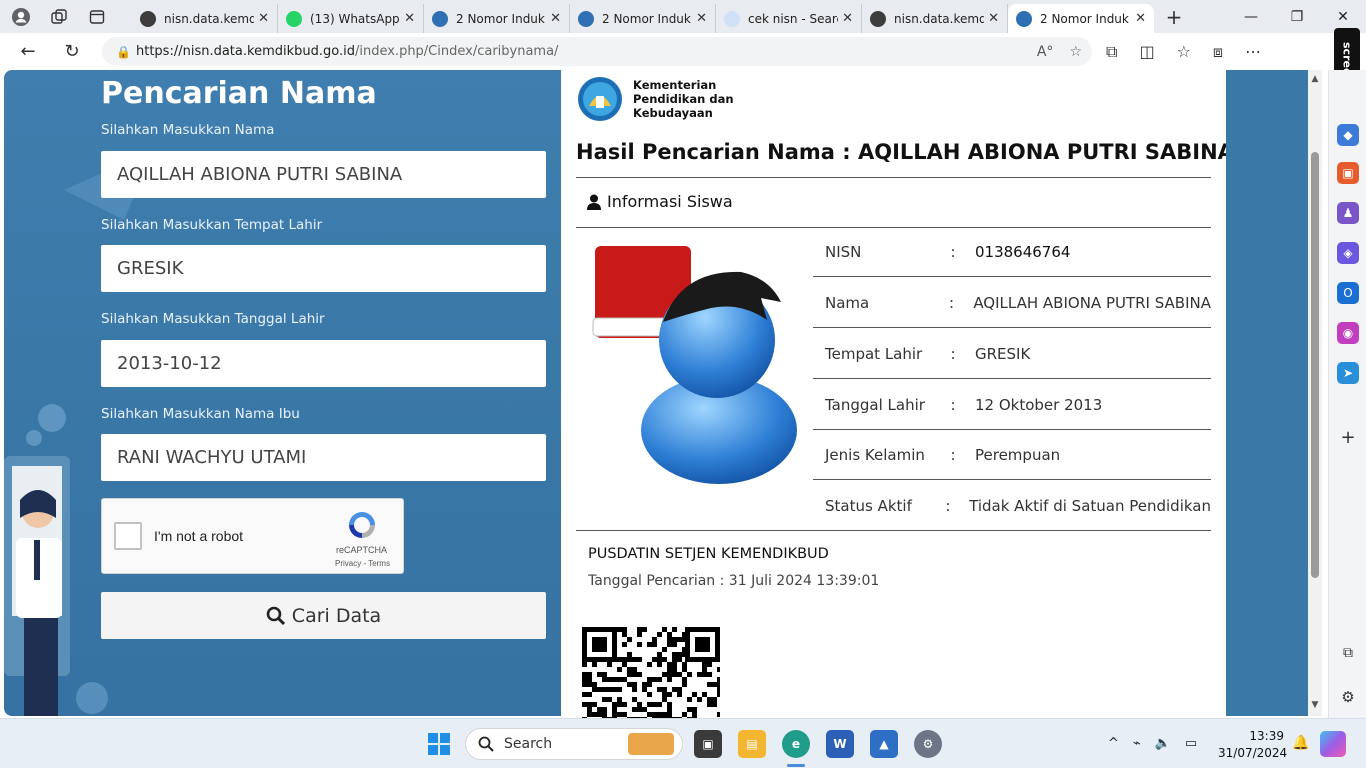 This screenshot has height=768, width=1366. Describe the element at coordinates (500, 18) in the screenshot. I see `tab-title: 2 Nomor Induk` at that location.